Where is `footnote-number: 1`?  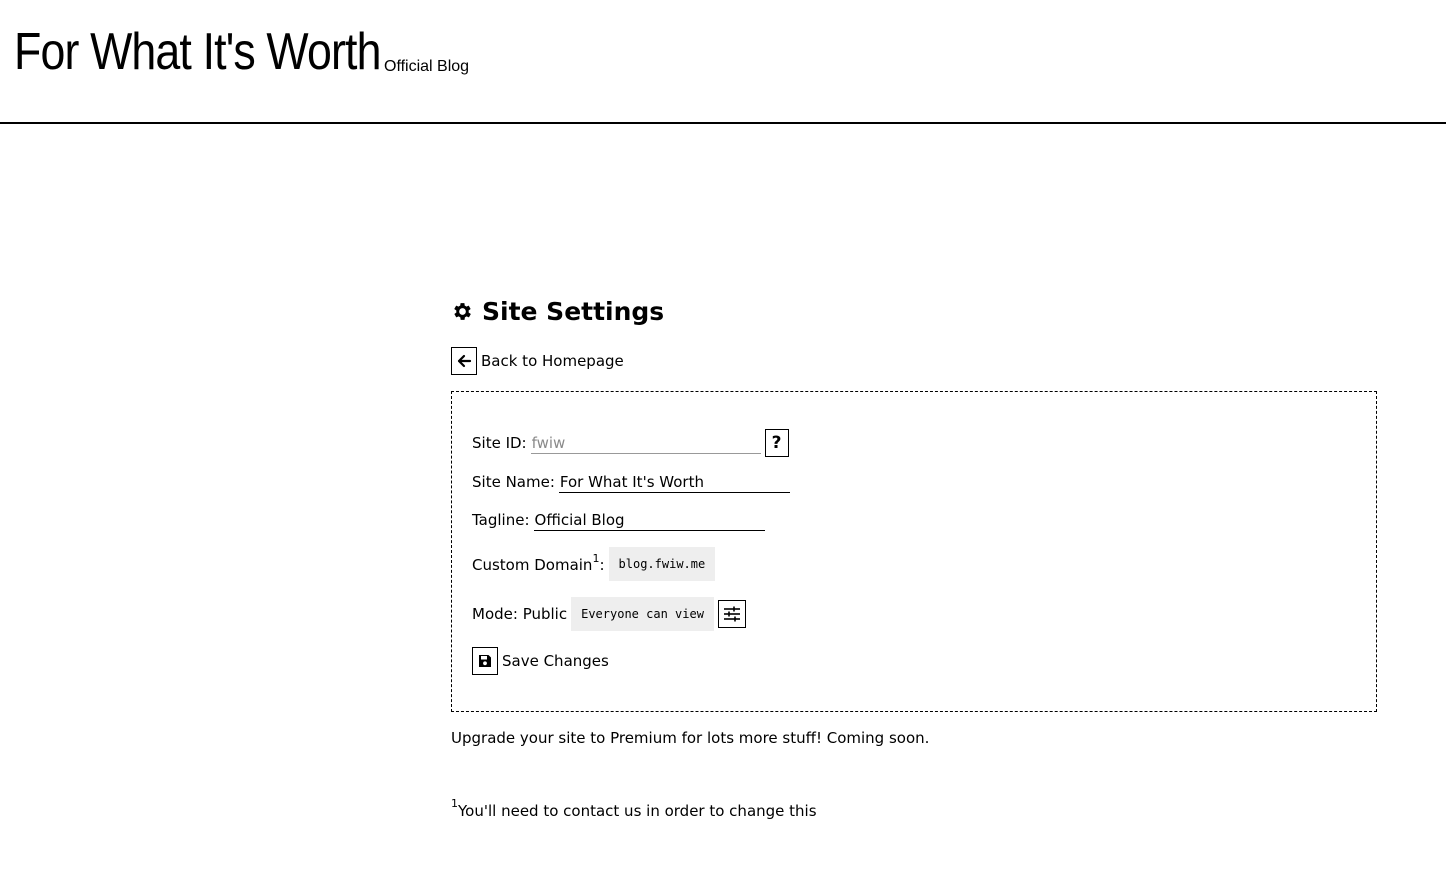 footnote-number: 1 is located at coordinates (454, 803).